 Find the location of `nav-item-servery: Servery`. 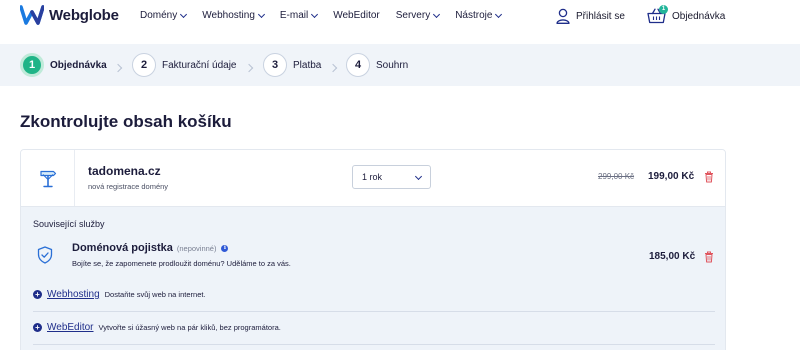

nav-item-servery: Servery is located at coordinates (418, 15).